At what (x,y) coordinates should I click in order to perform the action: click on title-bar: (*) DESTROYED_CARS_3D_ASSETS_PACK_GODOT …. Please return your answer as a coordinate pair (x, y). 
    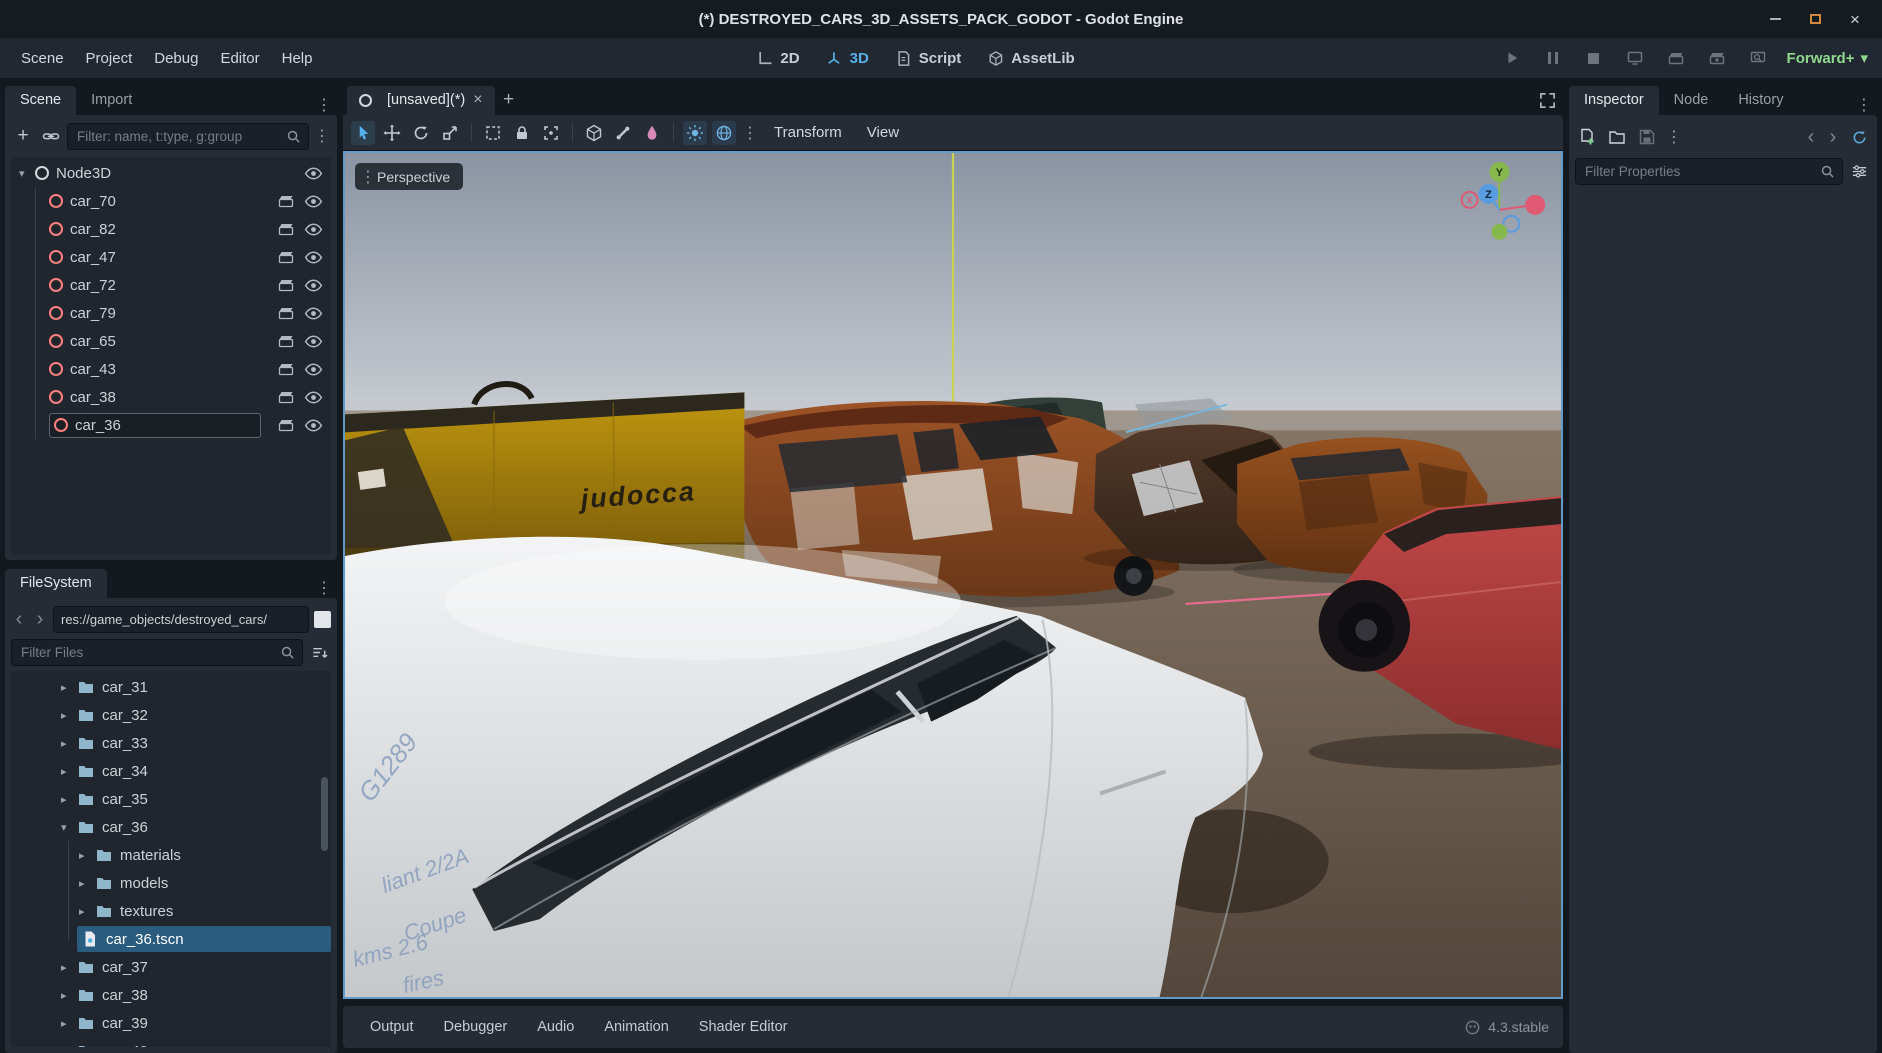
    Looking at the image, I should click on (941, 19).